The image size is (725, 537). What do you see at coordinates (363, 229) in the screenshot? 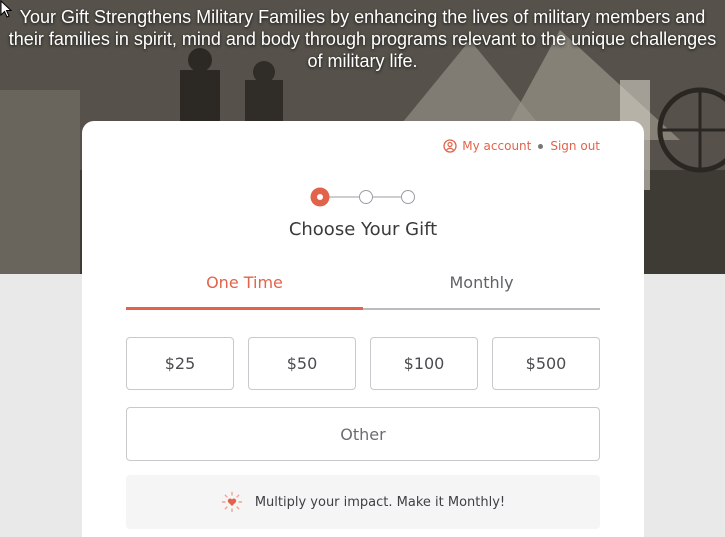
I see `step-title: Choose Your Gift` at bounding box center [363, 229].